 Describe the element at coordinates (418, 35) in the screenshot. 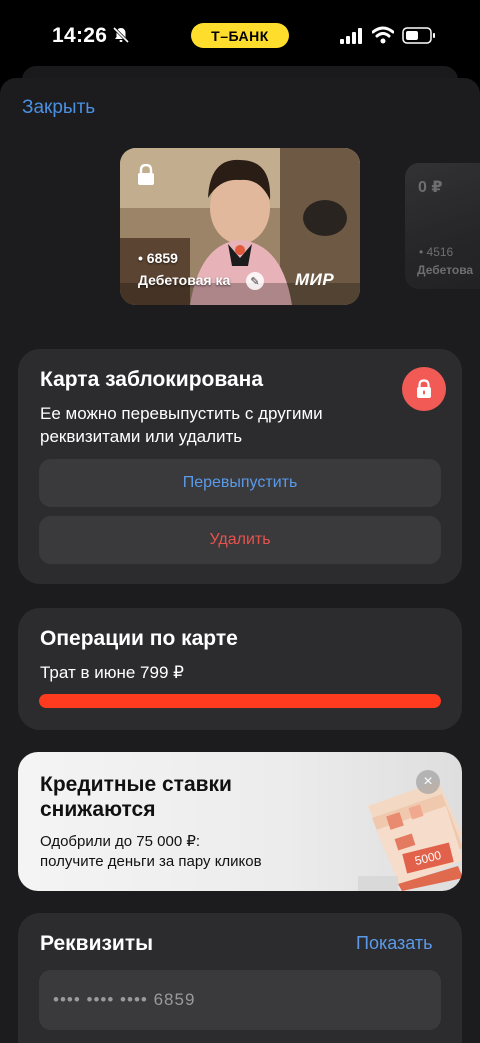

I see `battery-icon` at that location.